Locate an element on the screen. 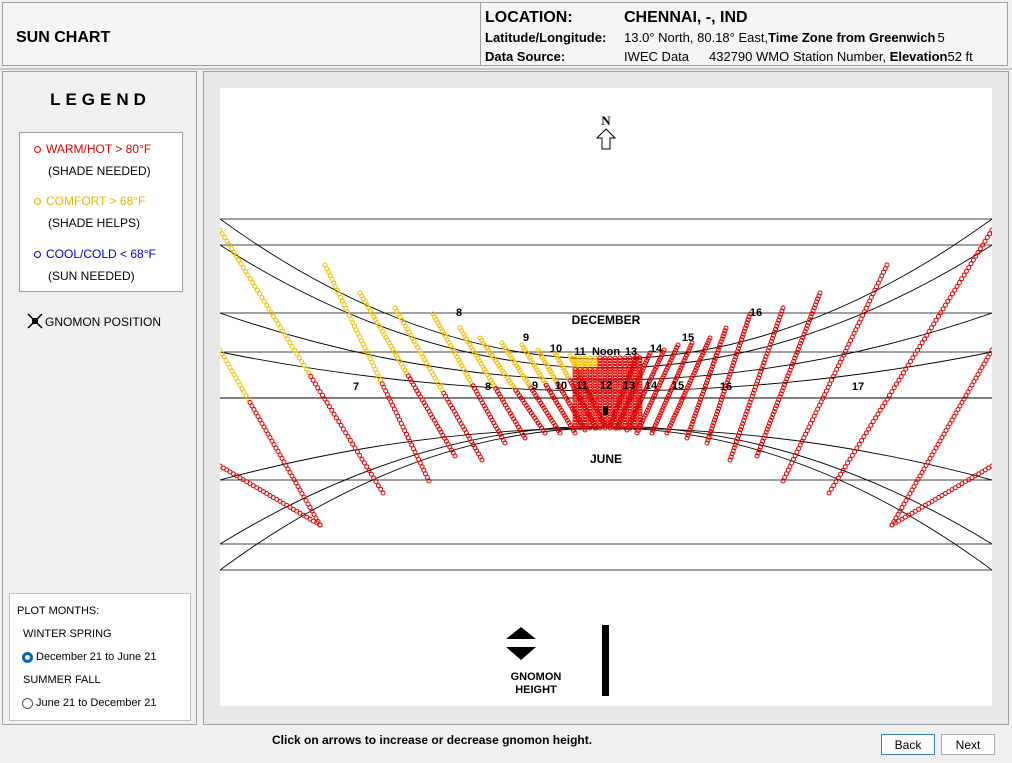 This screenshot has width=1012, height=763. legend-cool-sub: (SUN NEEDED) is located at coordinates (91, 276).